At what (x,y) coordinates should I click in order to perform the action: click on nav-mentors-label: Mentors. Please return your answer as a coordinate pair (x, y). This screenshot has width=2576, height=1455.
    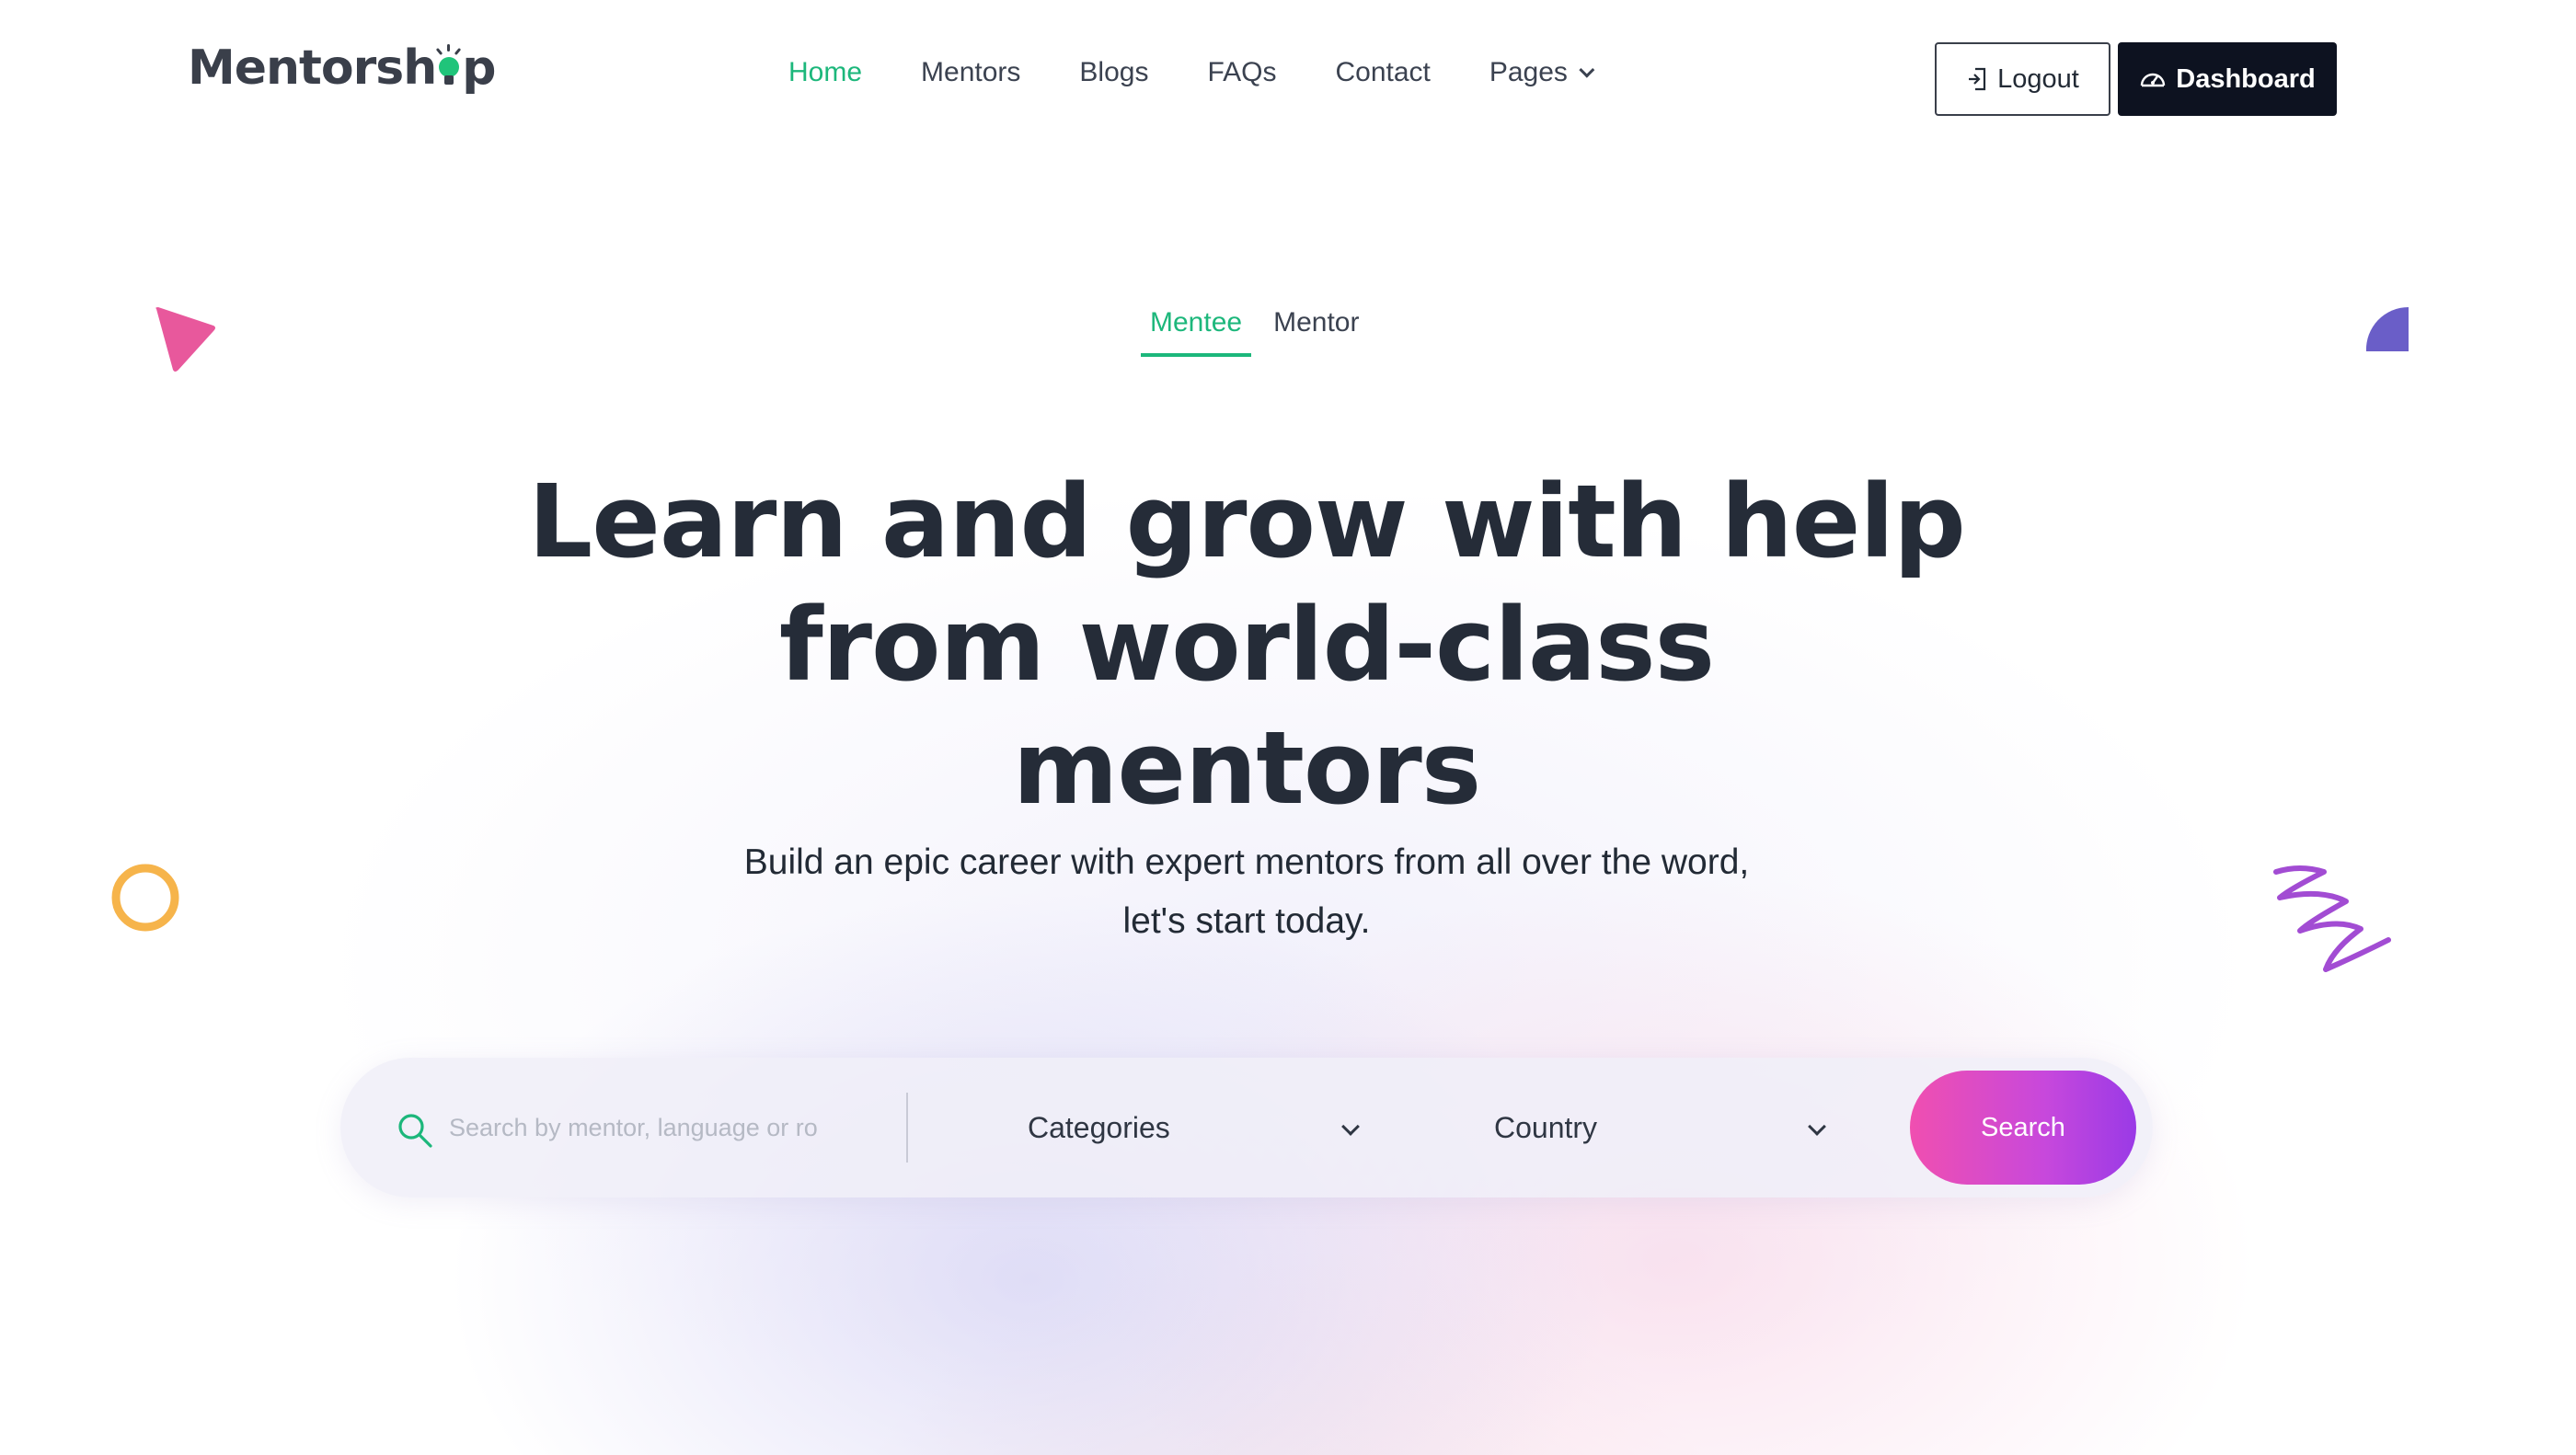
    Looking at the image, I should click on (971, 72).